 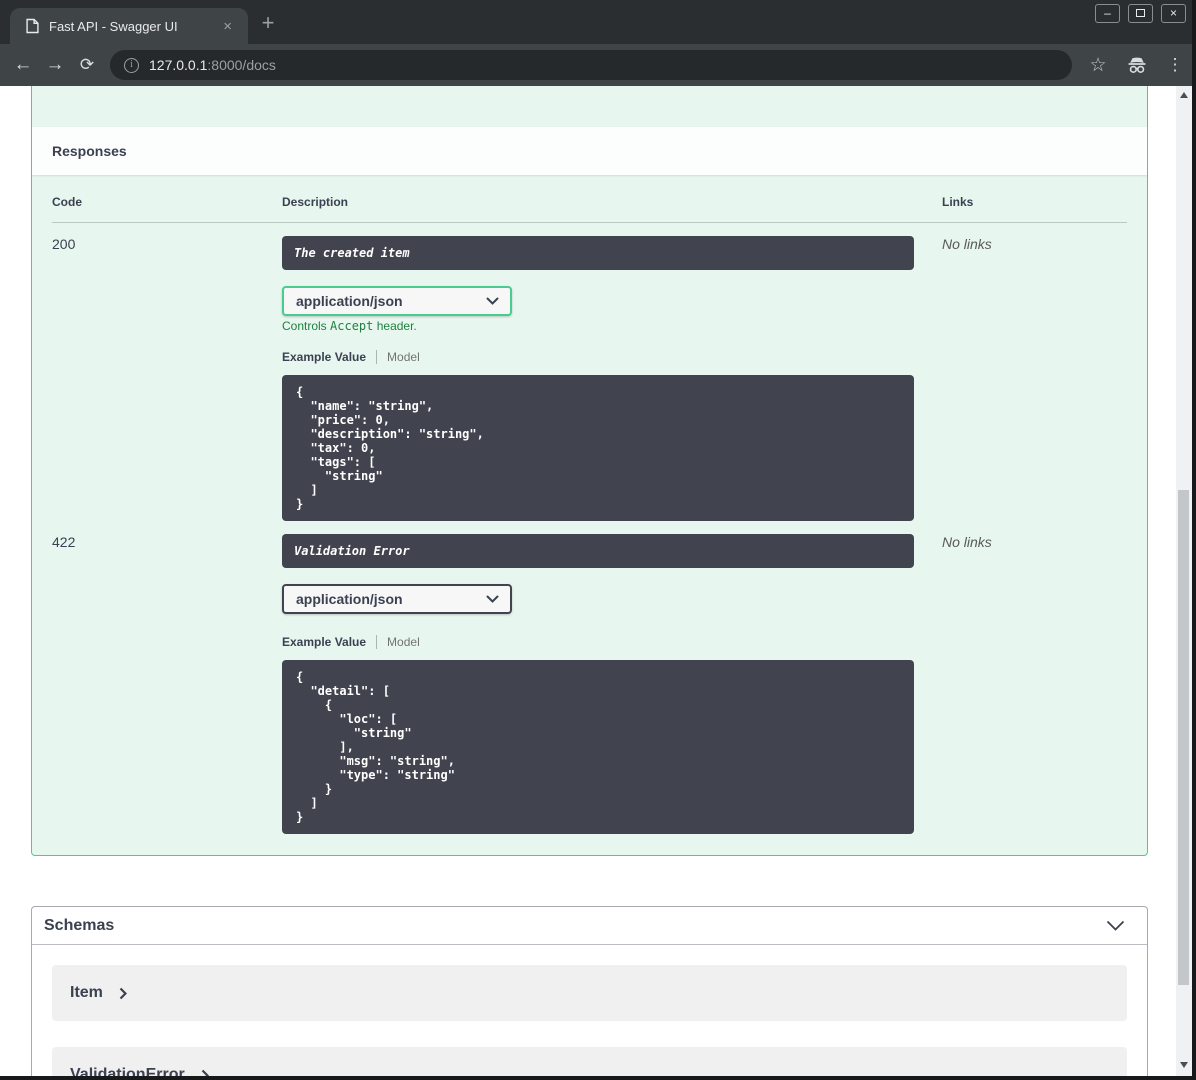 What do you see at coordinates (67, 202) in the screenshot?
I see `column-header-code: Code` at bounding box center [67, 202].